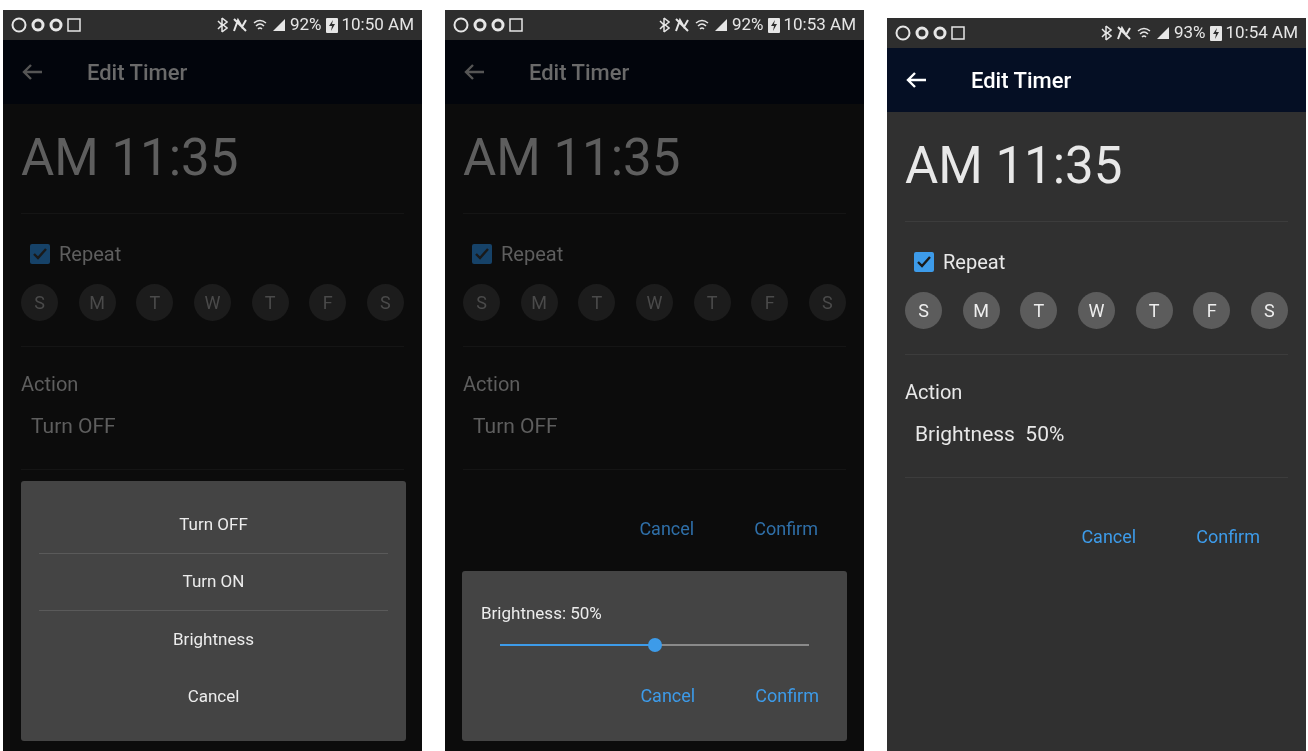 This screenshot has height=751, width=1308. What do you see at coordinates (981, 310) in the screenshot?
I see `weekday-toggle: M` at bounding box center [981, 310].